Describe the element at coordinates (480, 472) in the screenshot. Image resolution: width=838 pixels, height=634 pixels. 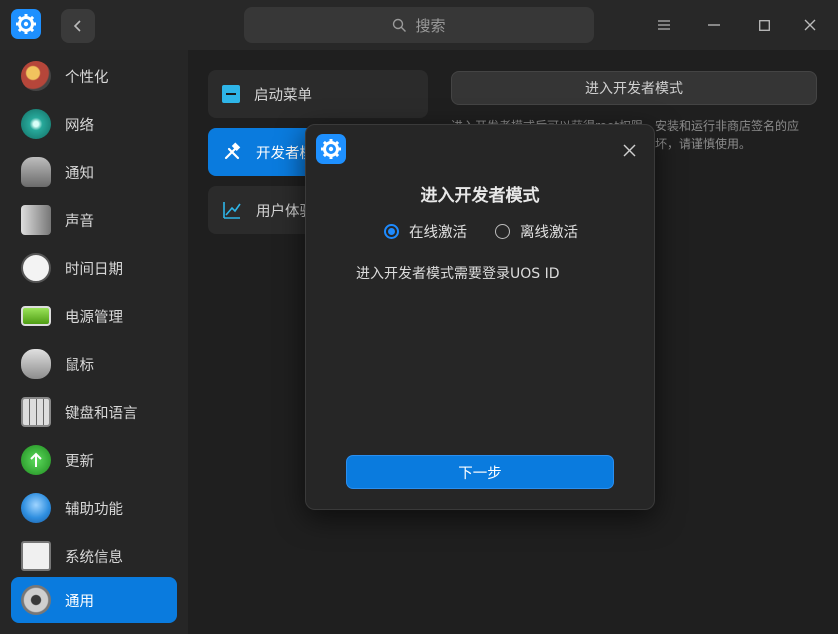
I see `next-step-button: 下一步` at that location.